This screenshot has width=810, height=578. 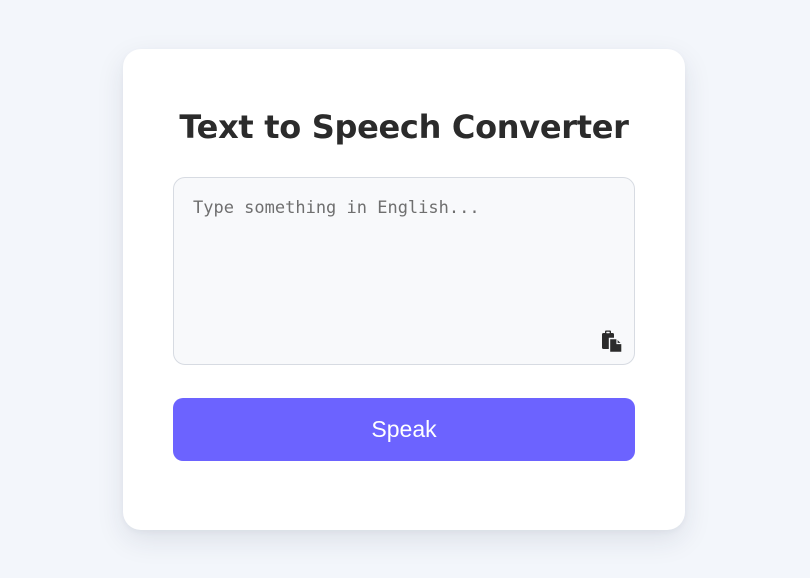 I want to click on page-title: Text to Speech Converter, so click(x=404, y=127).